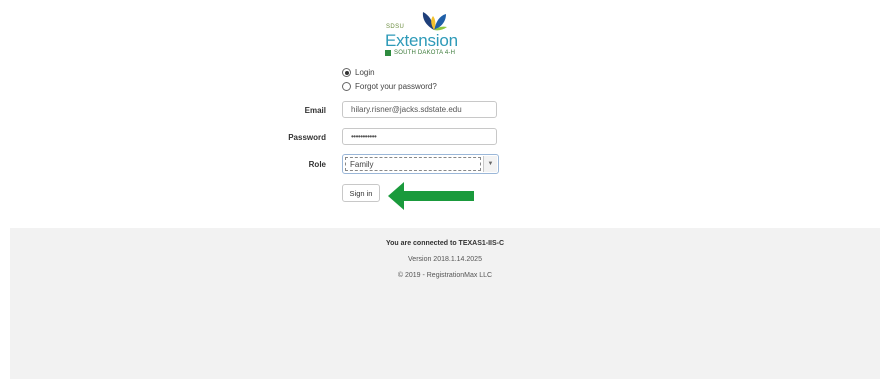 The width and height of the screenshot is (883, 379). What do you see at coordinates (445, 275) in the screenshot?
I see `copyright-text: © 2019 - RegistrationMax LLC` at bounding box center [445, 275].